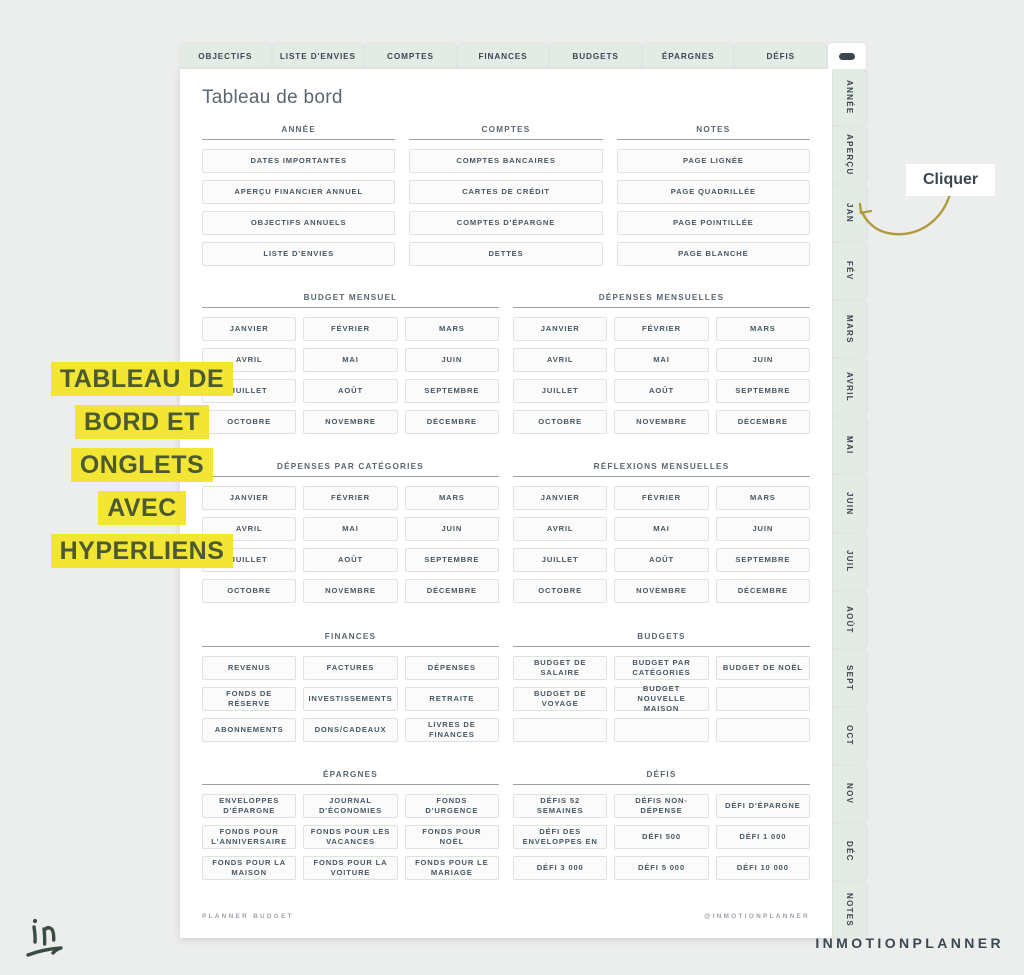 Image resolution: width=1024 pixels, height=975 pixels. Describe the element at coordinates (506, 192) in the screenshot. I see `link-button-cartes-de-cr-dit: CARTES DE CRÉDIT` at that location.